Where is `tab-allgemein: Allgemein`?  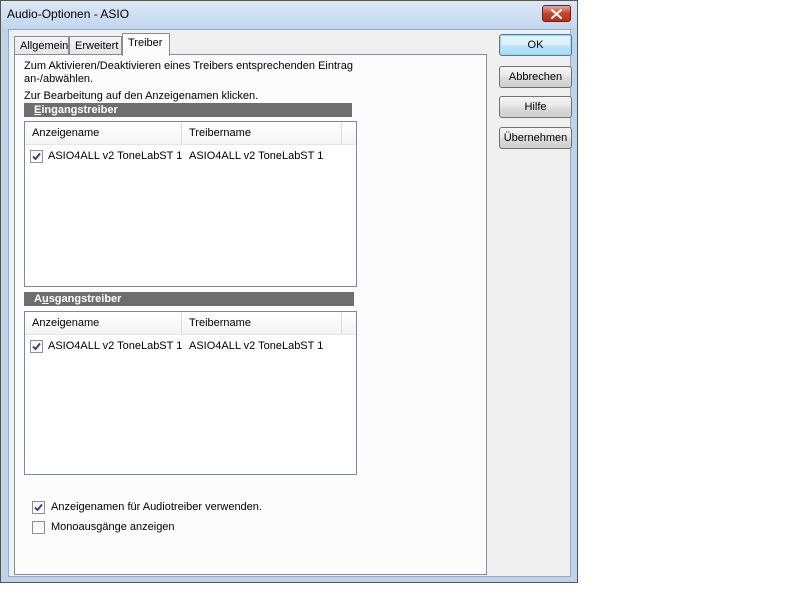 tab-allgemein: Allgemein is located at coordinates (41, 46).